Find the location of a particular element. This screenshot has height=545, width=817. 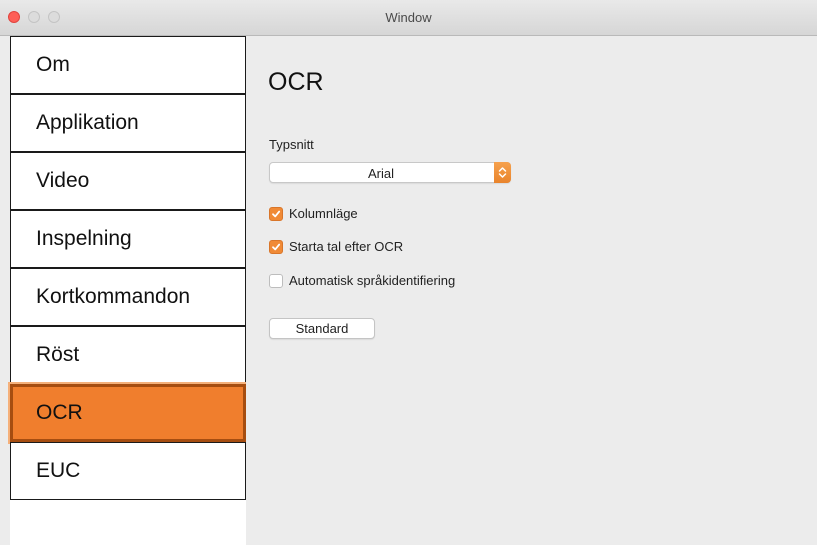

standard-button: Standard is located at coordinates (322, 328).